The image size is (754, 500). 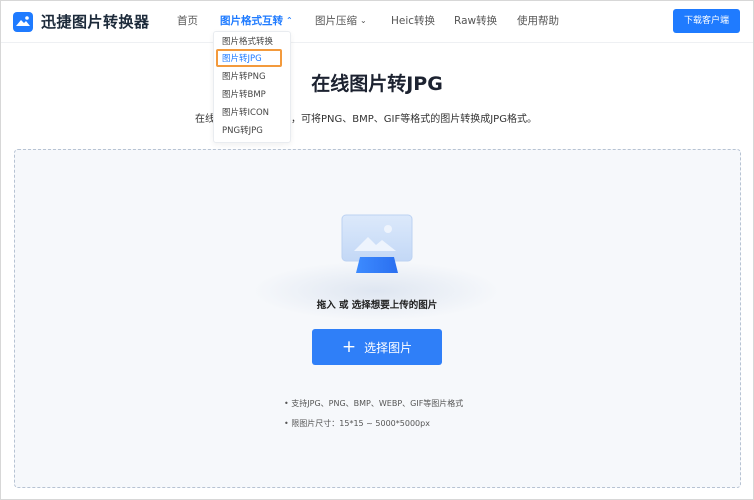 What do you see at coordinates (251, 21) in the screenshot?
I see `nav-item-format-convert-label: 图片格式互转` at bounding box center [251, 21].